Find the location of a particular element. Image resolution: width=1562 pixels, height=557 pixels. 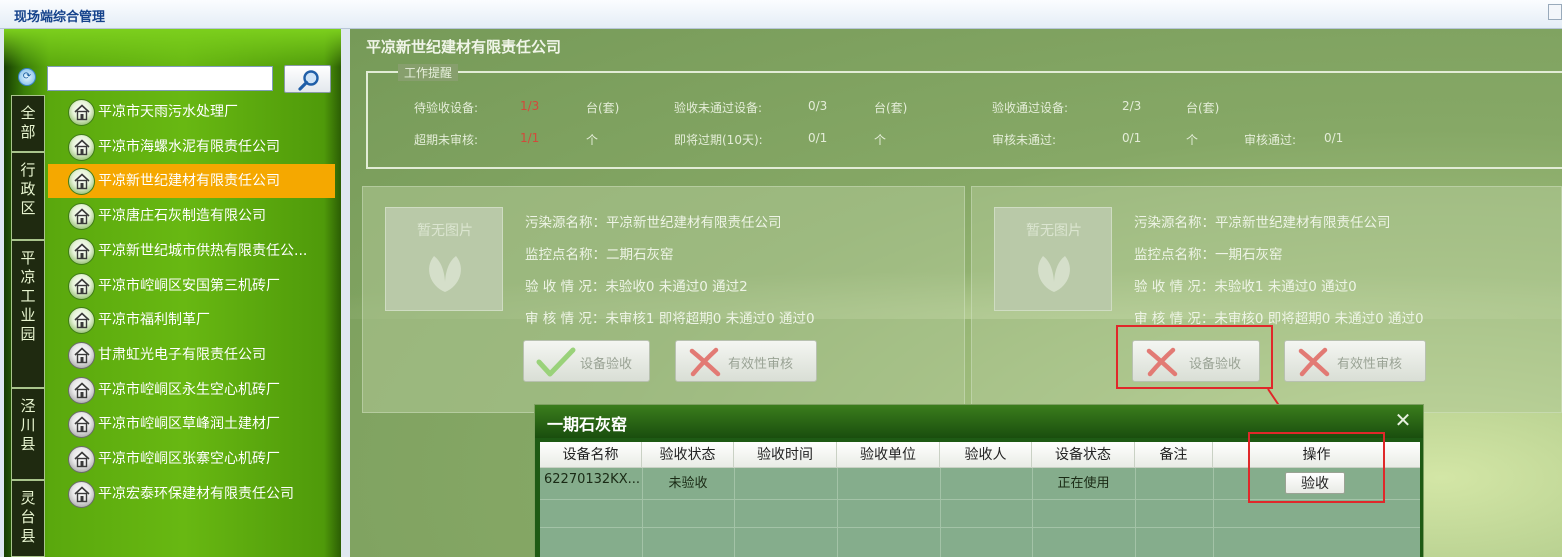

highlight-box-action is located at coordinates (1316, 467).